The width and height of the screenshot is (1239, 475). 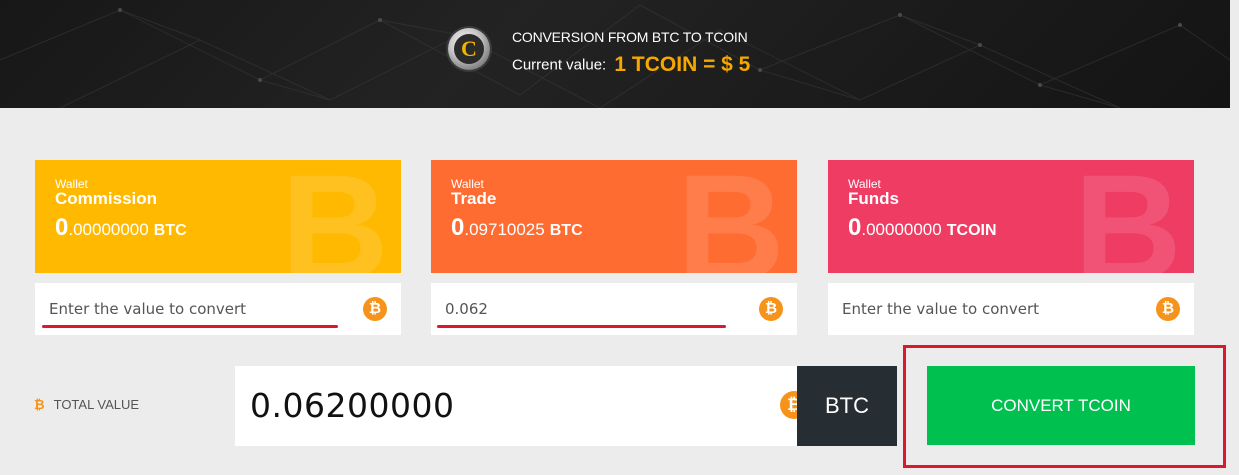 I want to click on current-value-label: Current value:, so click(x=559, y=65).